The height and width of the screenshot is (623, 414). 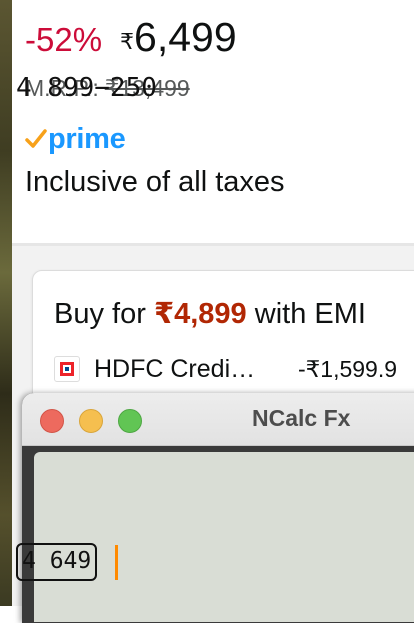 What do you see at coordinates (64, 39) in the screenshot?
I see `discount-percent: -52%` at bounding box center [64, 39].